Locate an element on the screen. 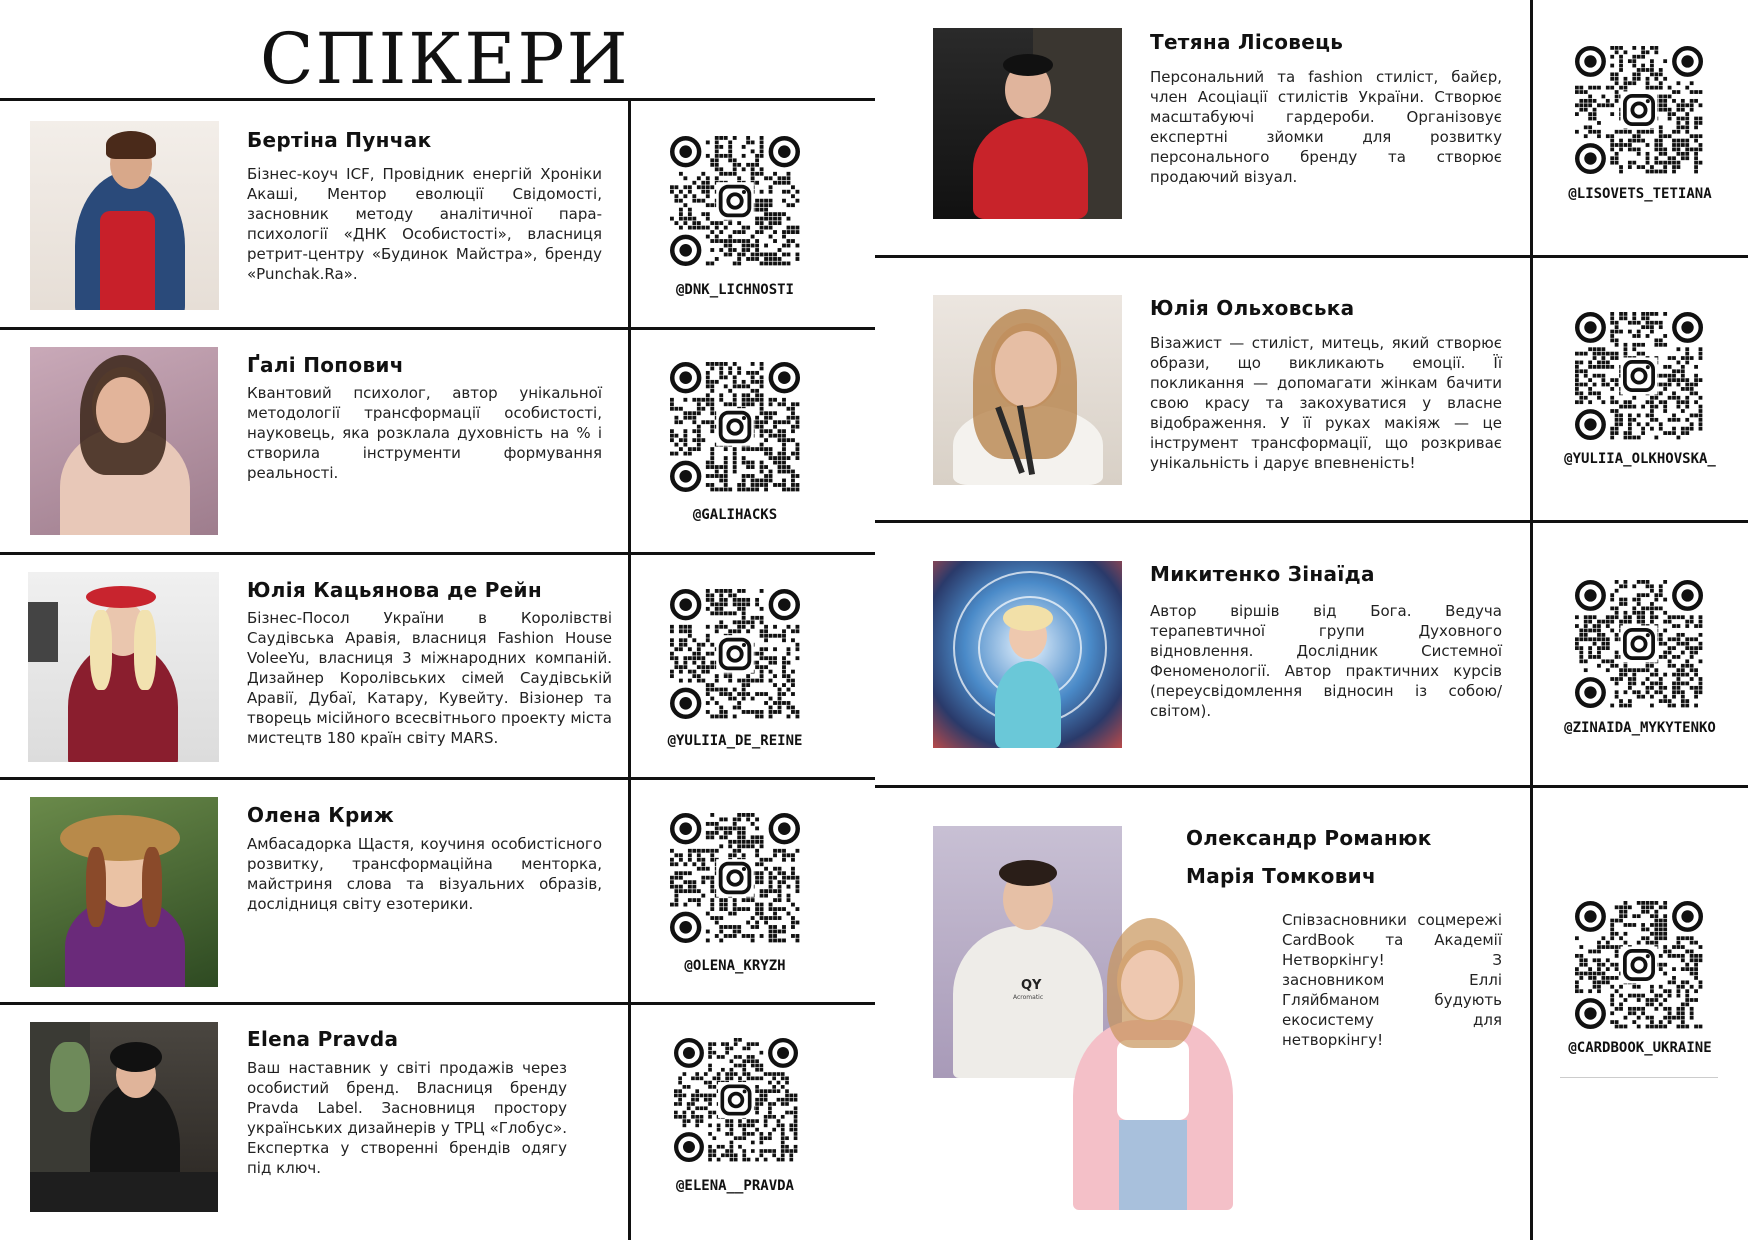  speaker-name: Ґалі Попович is located at coordinates (325, 365).